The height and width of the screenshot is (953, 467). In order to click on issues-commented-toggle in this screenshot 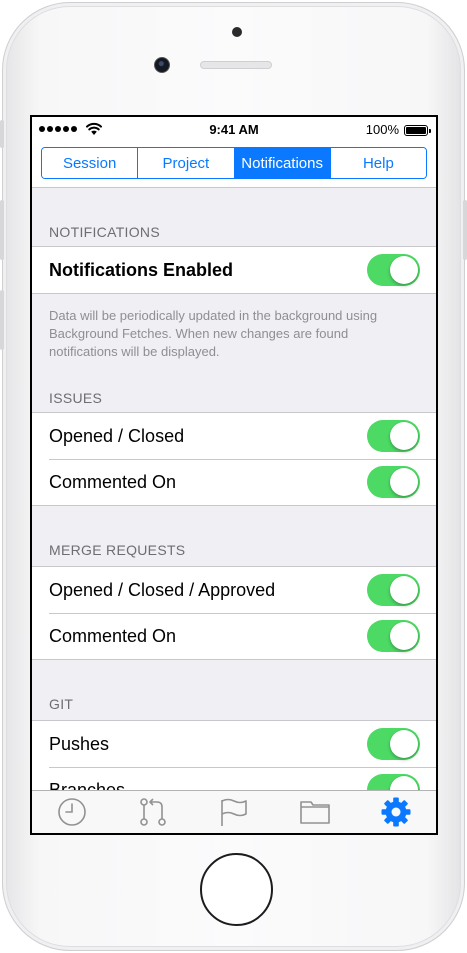, I will do `click(393, 482)`.